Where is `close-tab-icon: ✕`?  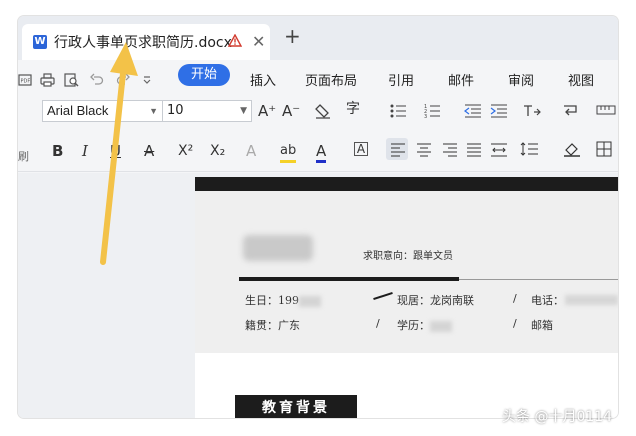
close-tab-icon: ✕ is located at coordinates (258, 41).